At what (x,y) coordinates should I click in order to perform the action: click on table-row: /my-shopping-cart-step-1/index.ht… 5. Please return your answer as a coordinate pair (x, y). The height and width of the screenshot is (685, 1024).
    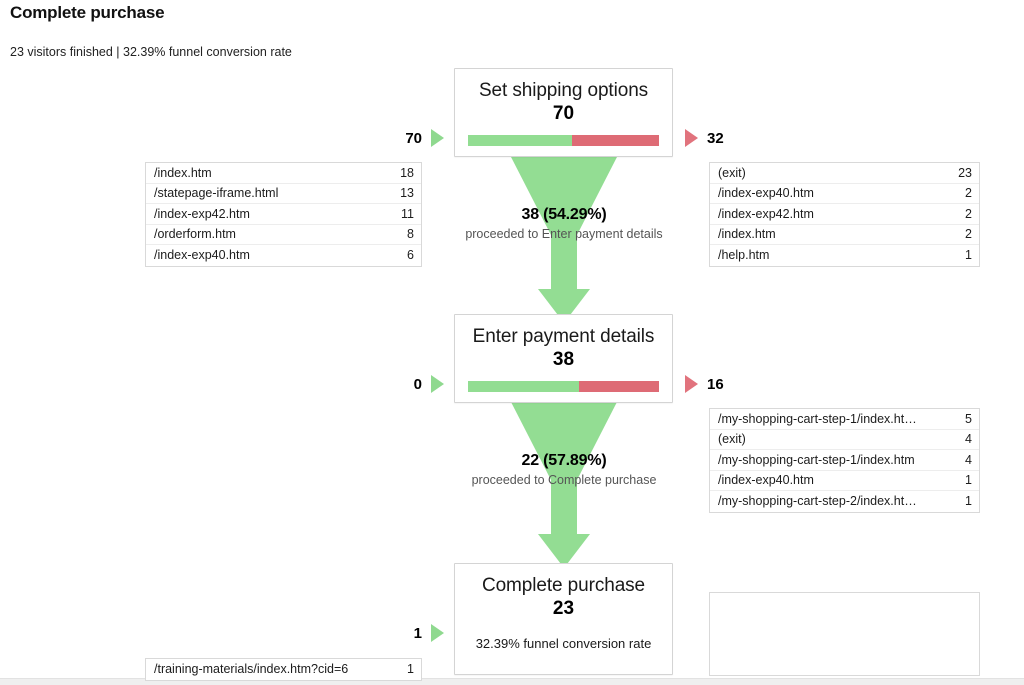
    Looking at the image, I should click on (844, 419).